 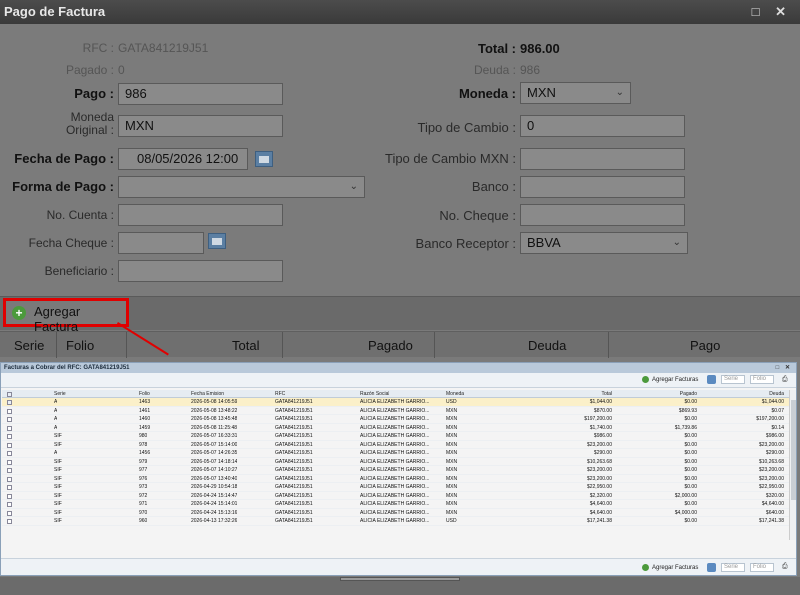 I want to click on moneda-value: MXN, so click(x=541, y=92).